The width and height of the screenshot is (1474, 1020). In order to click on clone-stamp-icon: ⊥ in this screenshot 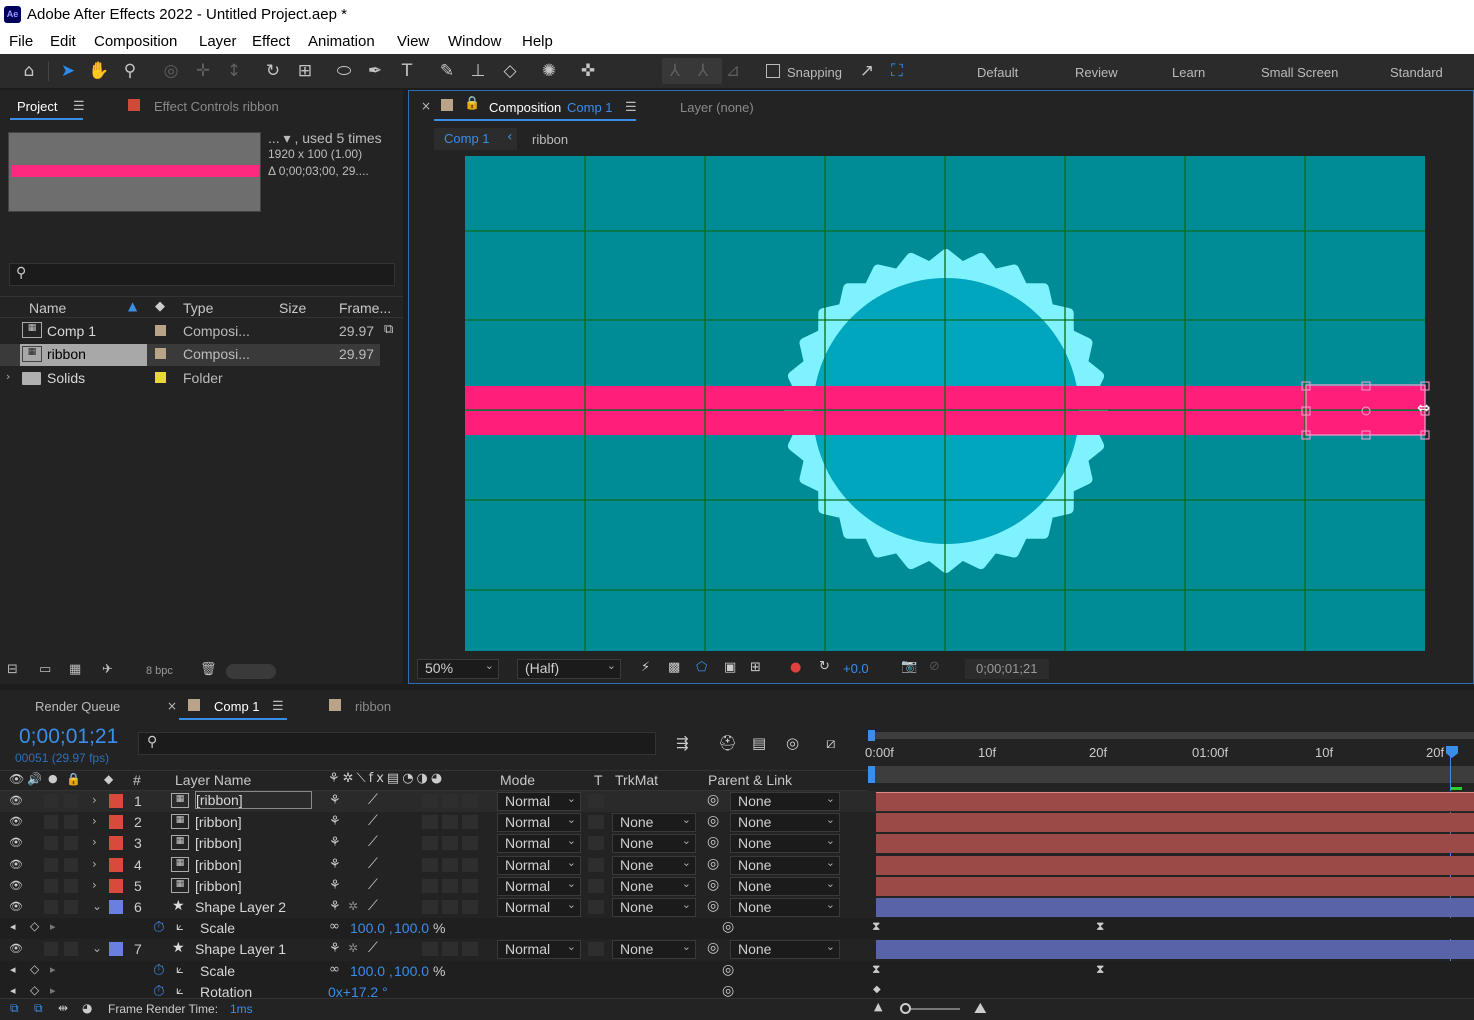, I will do `click(478, 71)`.